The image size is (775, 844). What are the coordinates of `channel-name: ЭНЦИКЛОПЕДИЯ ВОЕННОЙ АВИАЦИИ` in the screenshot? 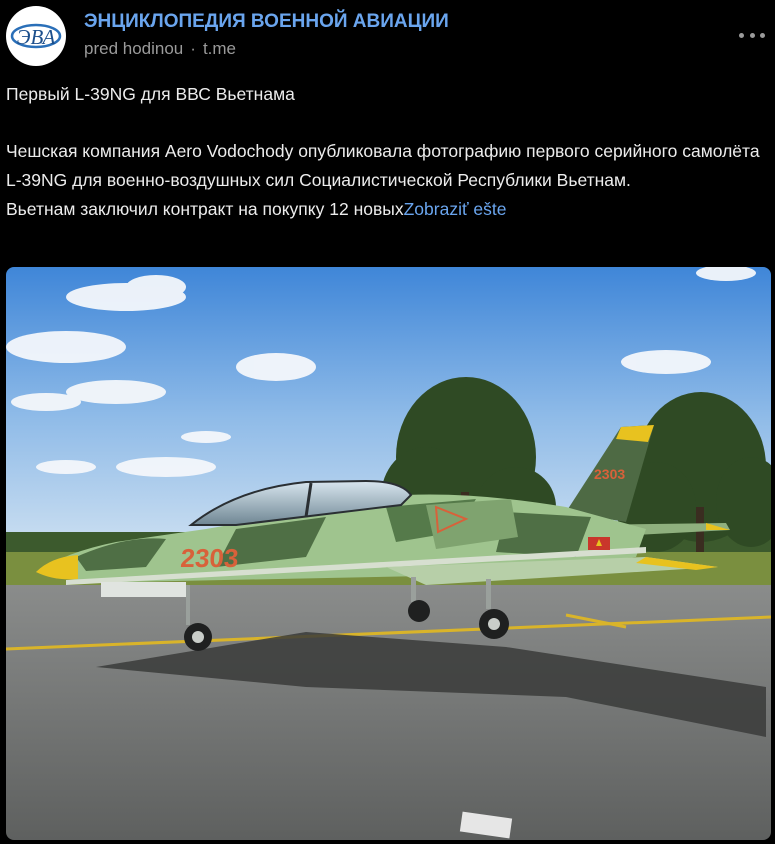 It's located at (266, 22).